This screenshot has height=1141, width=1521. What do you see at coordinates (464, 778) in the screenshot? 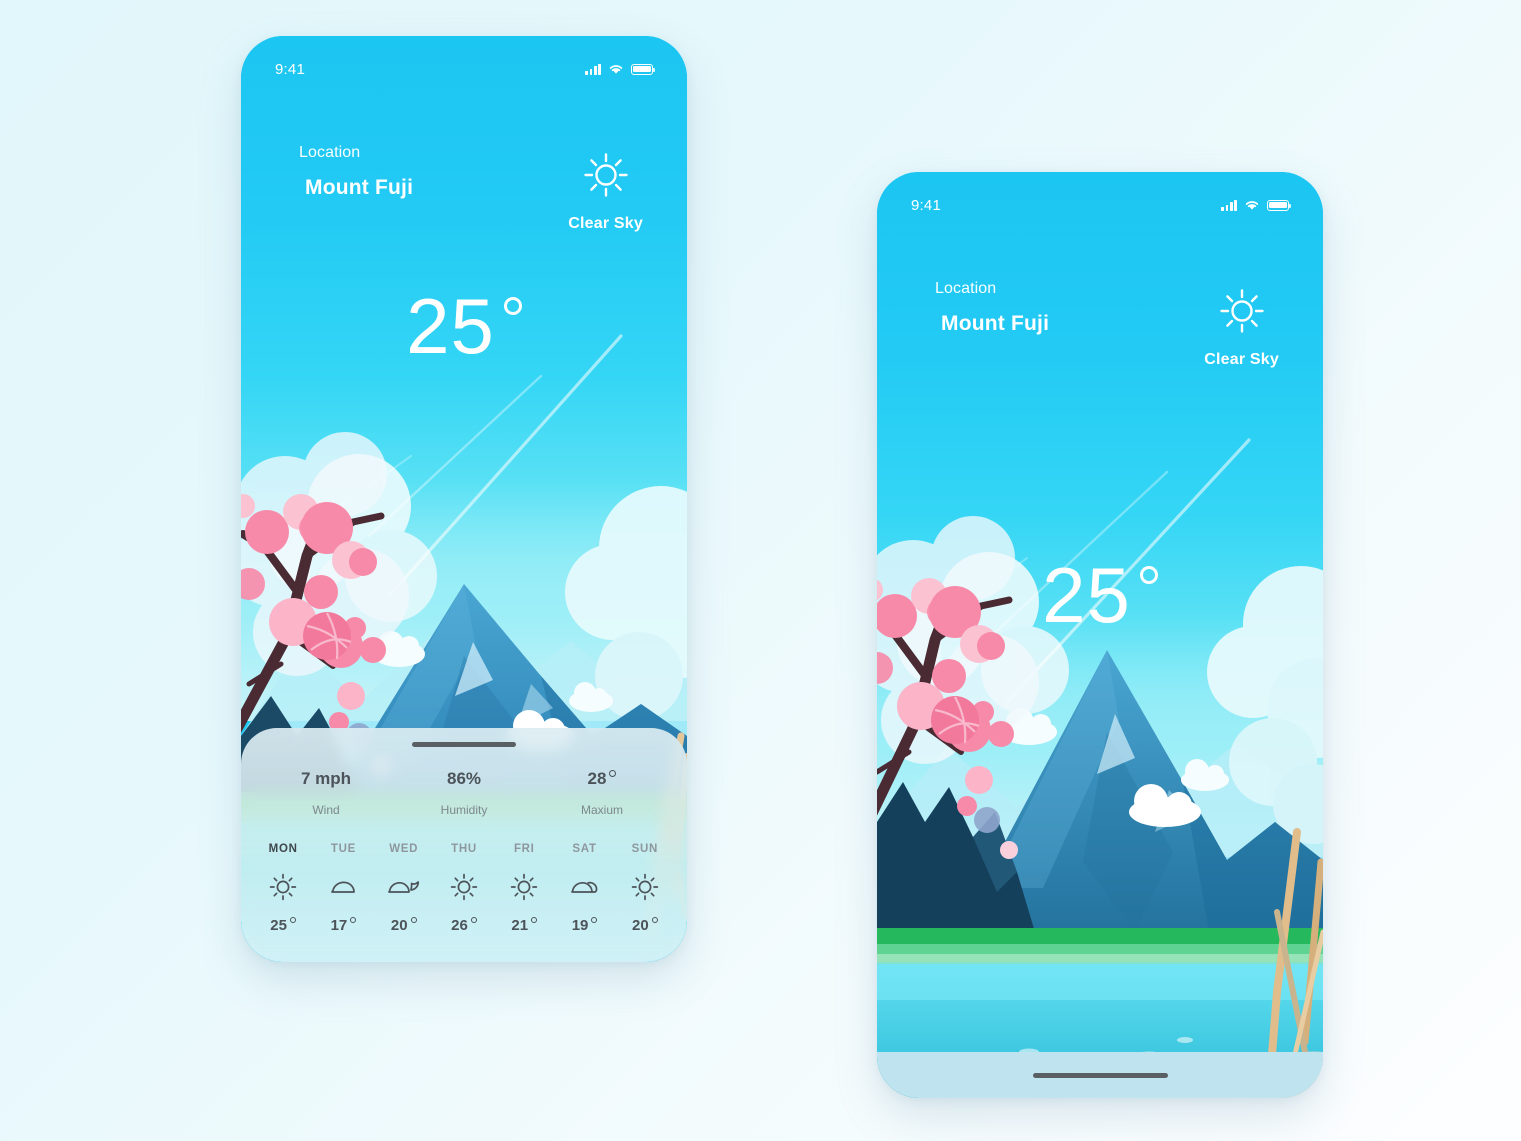
I see `stat-humidity-value: 86%` at bounding box center [464, 778].